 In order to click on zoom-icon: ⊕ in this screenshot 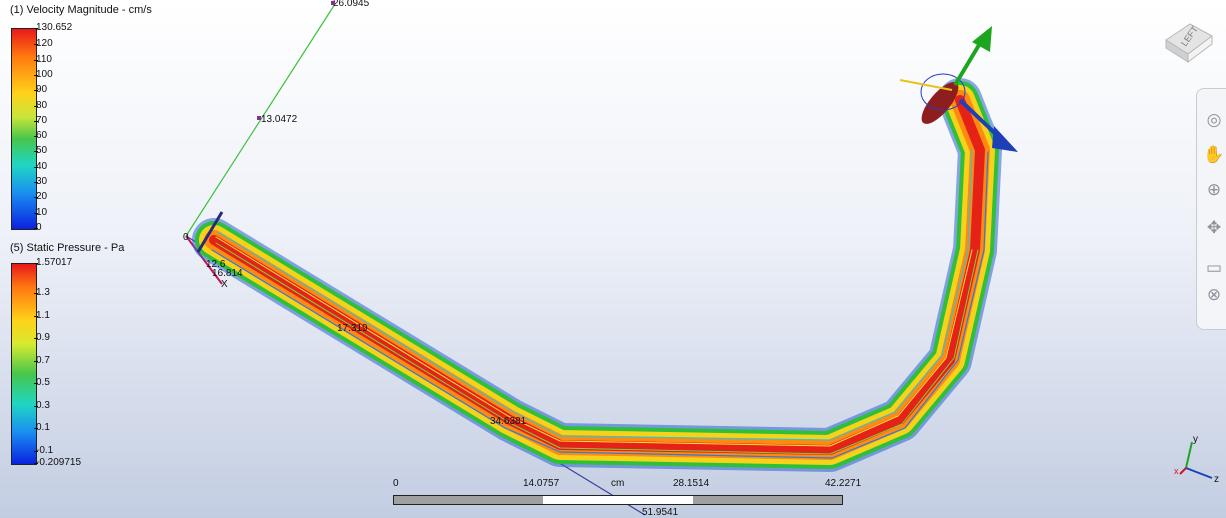, I will do `click(1214, 190)`.